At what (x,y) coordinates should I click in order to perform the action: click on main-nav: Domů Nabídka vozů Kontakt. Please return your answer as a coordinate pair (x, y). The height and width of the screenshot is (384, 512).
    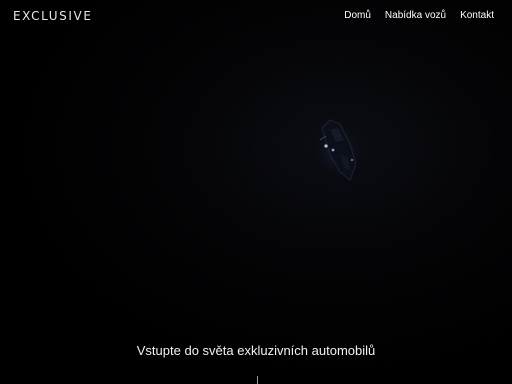
    Looking at the image, I should click on (419, 15).